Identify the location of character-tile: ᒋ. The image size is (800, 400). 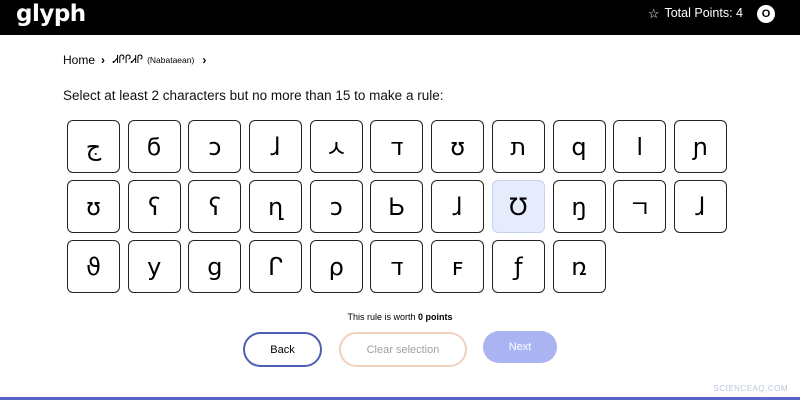
(276, 266).